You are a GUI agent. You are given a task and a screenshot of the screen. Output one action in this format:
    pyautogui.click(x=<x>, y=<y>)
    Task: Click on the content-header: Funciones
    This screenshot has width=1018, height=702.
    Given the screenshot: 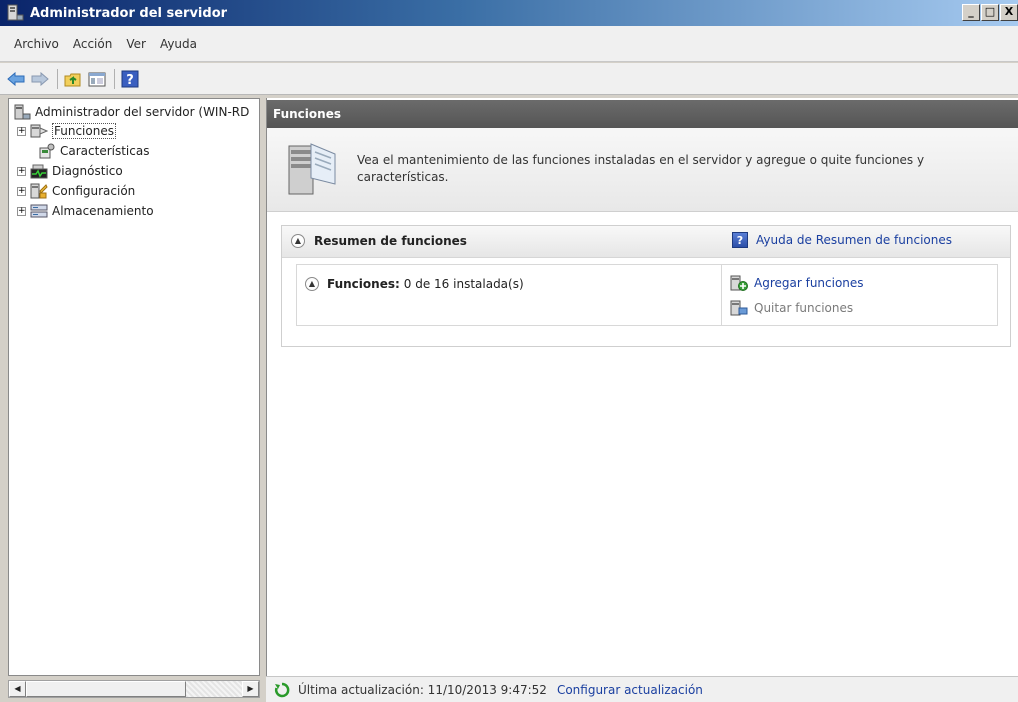 What is the action you would take?
    pyautogui.click(x=642, y=114)
    